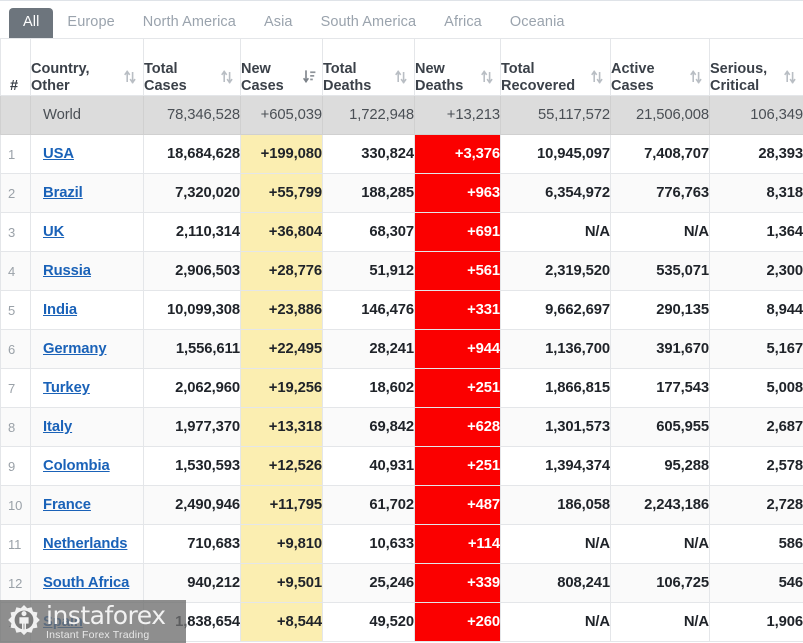  Describe the element at coordinates (15, 349) in the screenshot. I see `cell-index: 6` at that location.